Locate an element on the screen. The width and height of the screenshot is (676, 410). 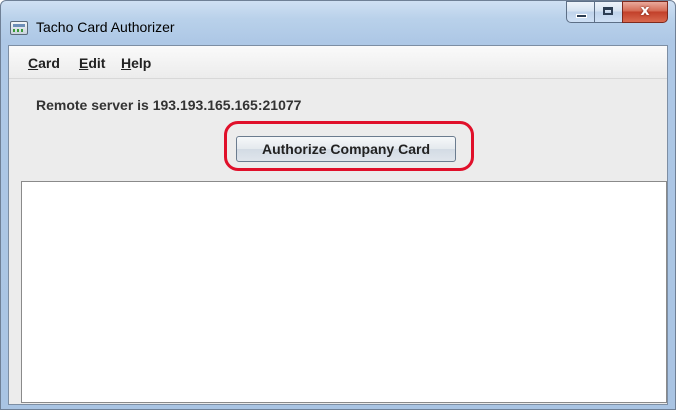
server-status-label: Remote server is 193.193.165.165:21077 is located at coordinates (169, 105).